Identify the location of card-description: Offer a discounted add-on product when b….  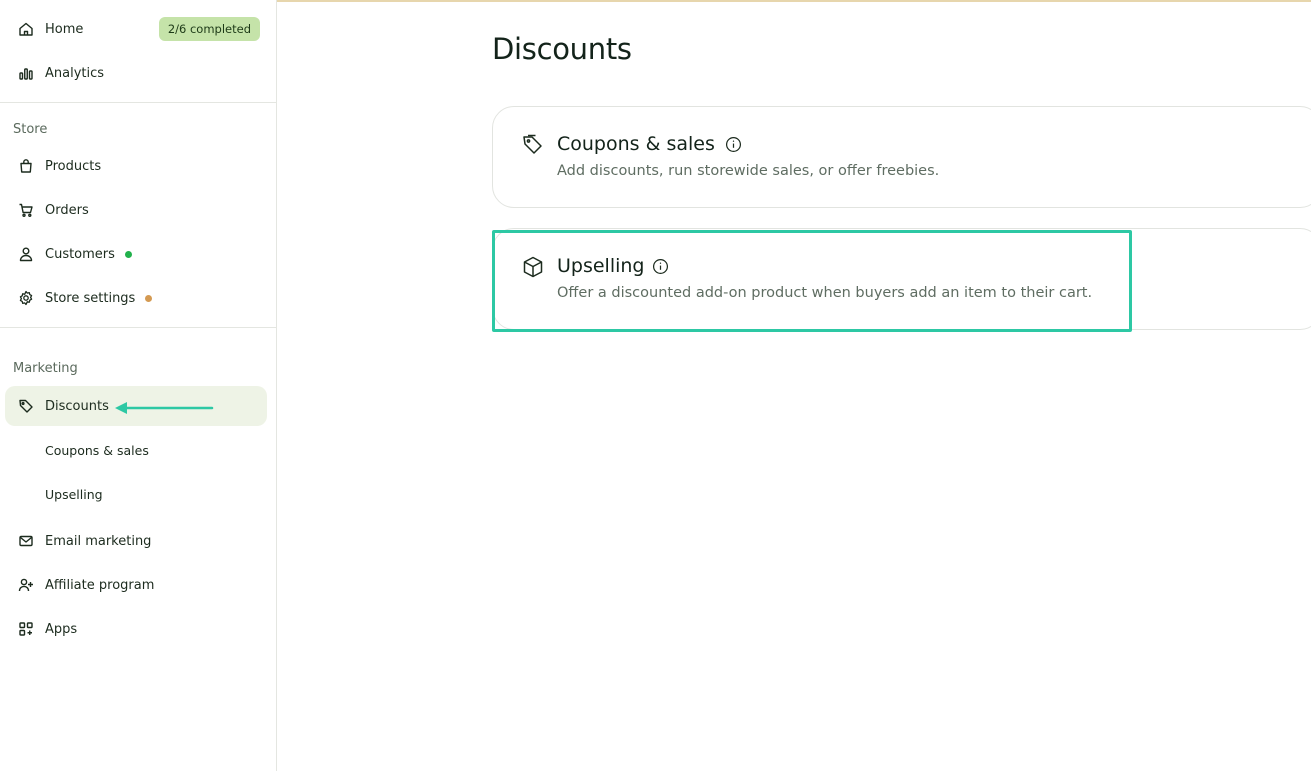
(825, 293).